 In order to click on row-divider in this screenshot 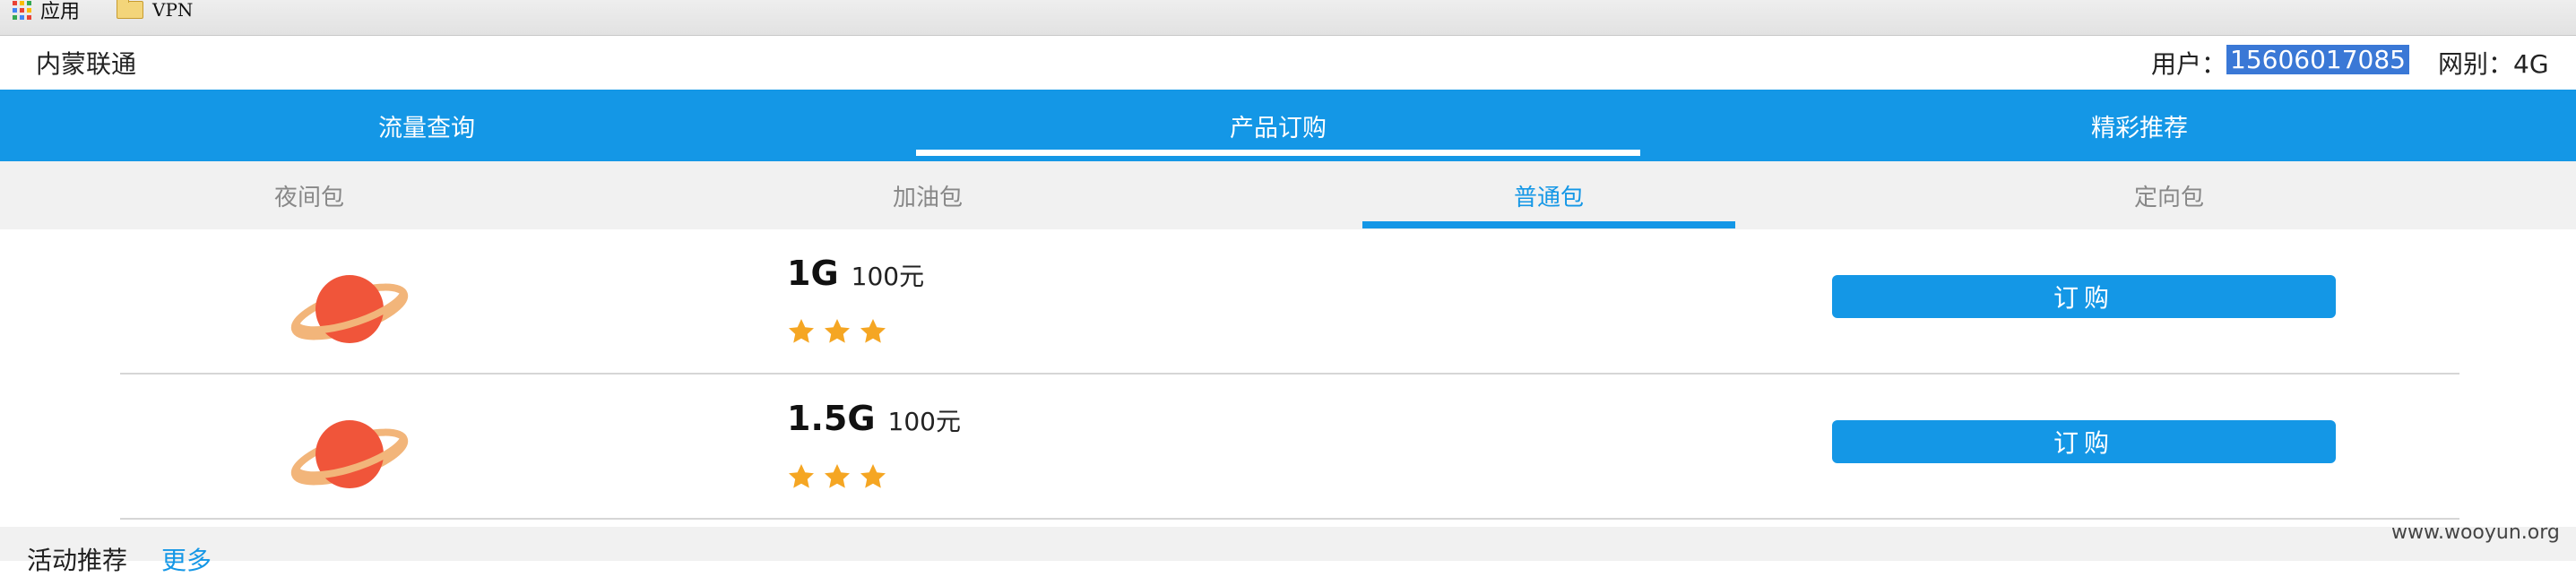, I will do `click(1289, 519)`.